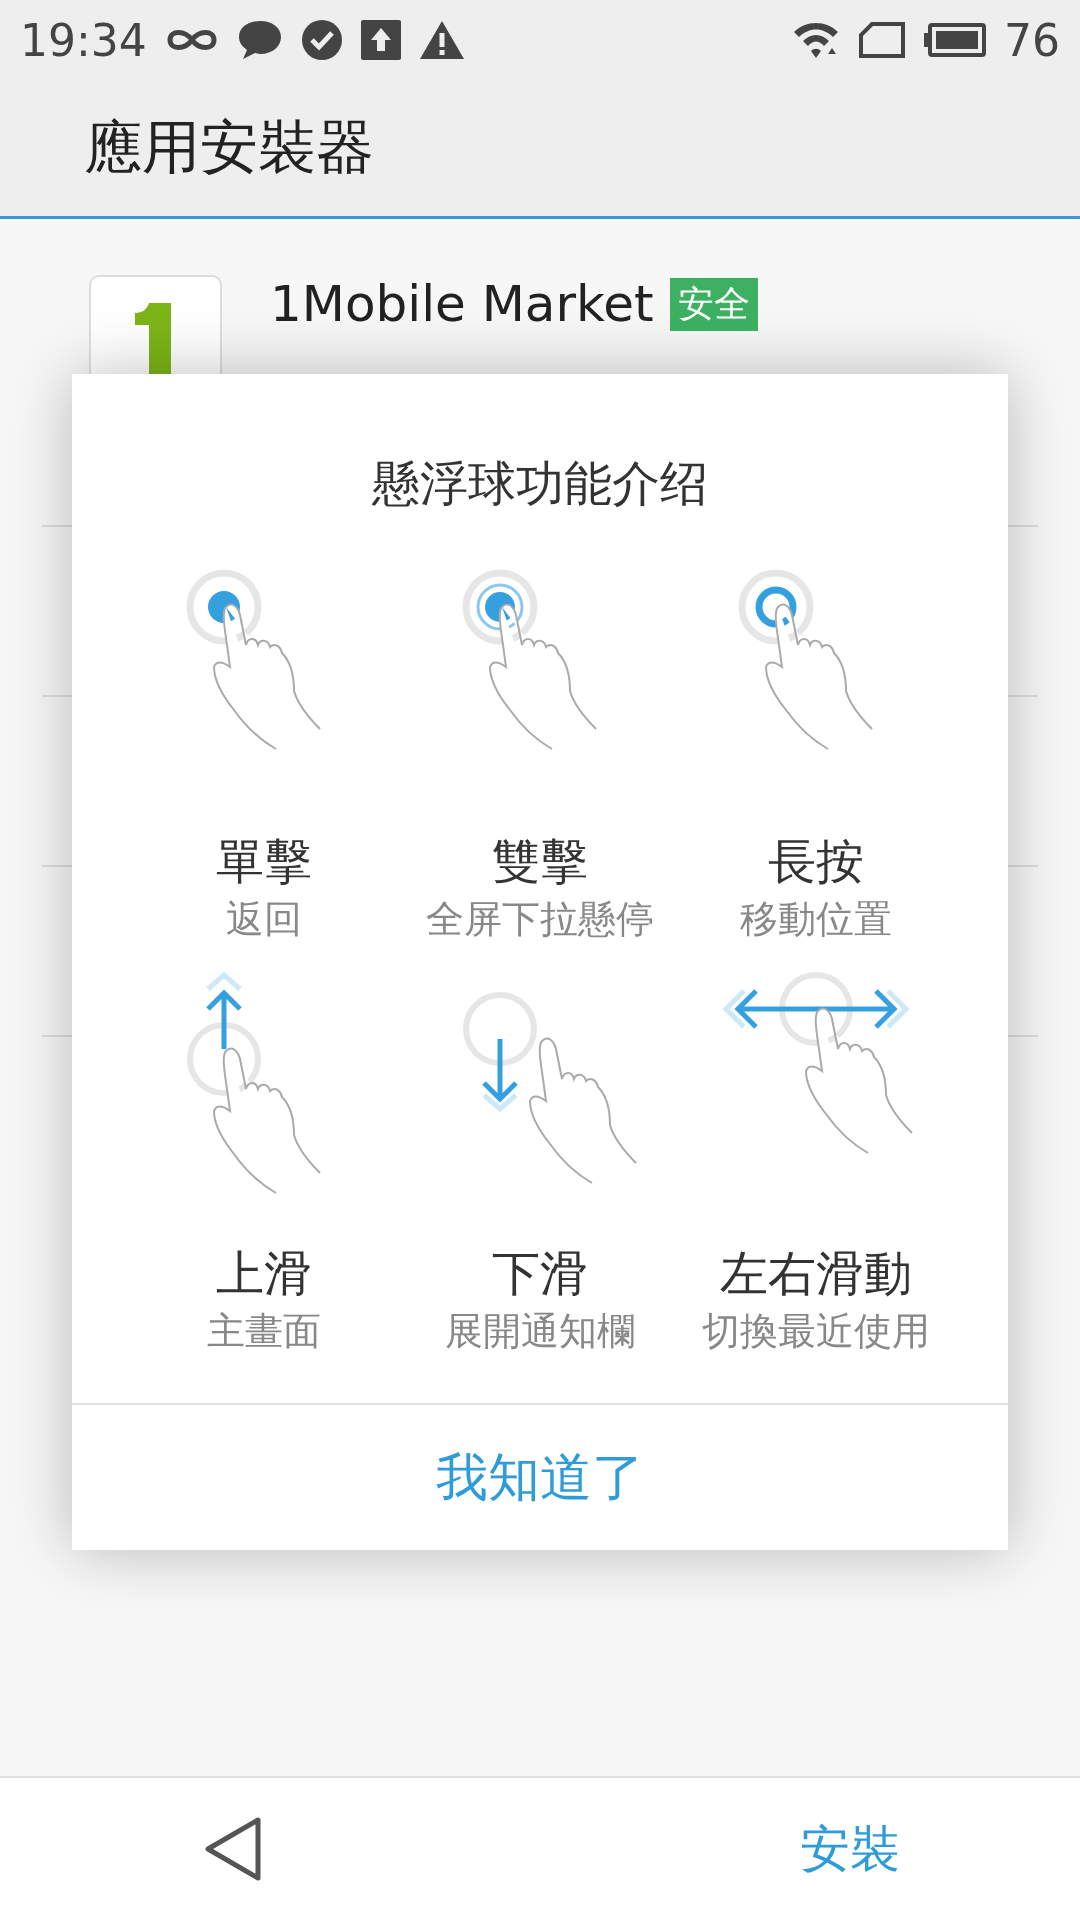 This screenshot has width=1080, height=1920. Describe the element at coordinates (540, 920) in the screenshot. I see `gesture-description: 全屏下拉懸停` at that location.